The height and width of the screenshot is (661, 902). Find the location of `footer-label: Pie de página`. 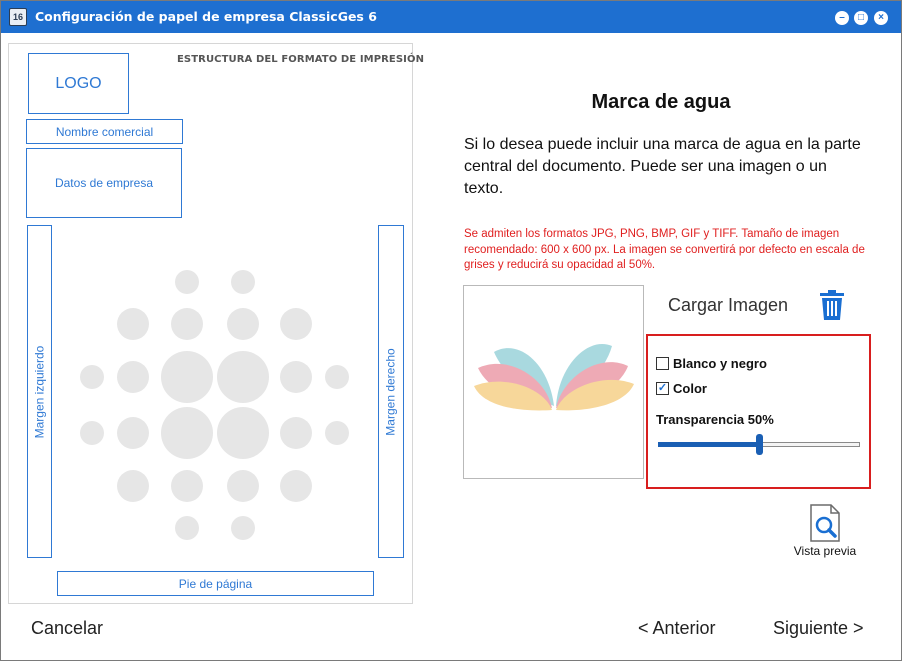

footer-label: Pie de página is located at coordinates (215, 583).